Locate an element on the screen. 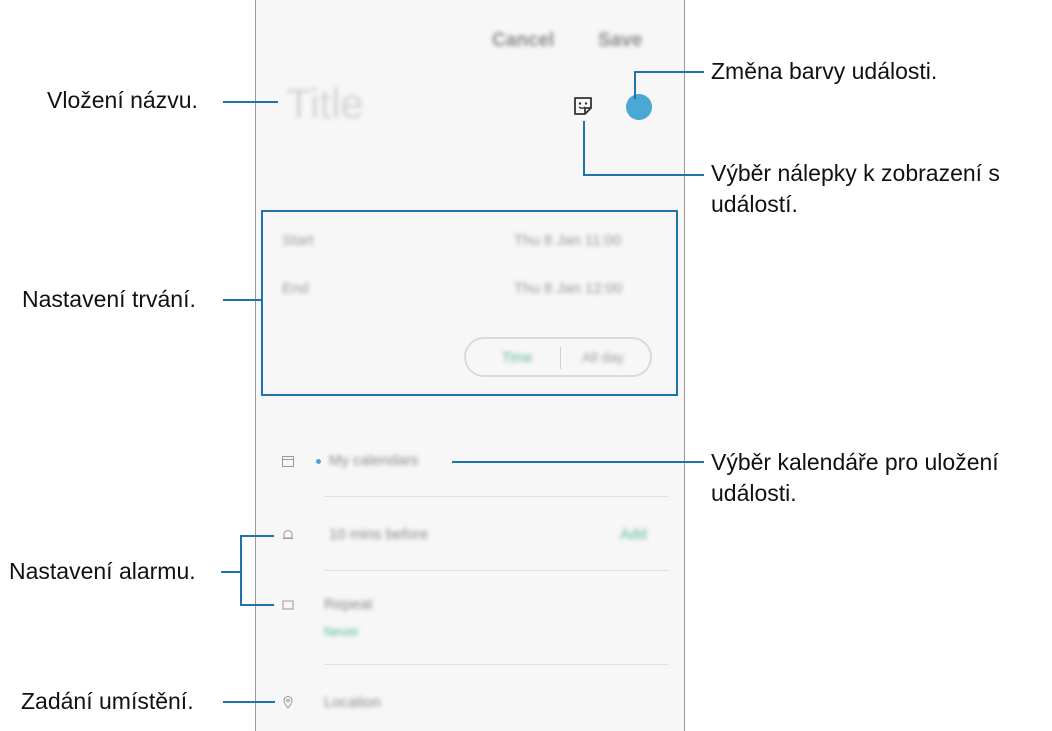 This screenshot has height=731, width=1052. cancel-button: Cancel is located at coordinates (523, 41).